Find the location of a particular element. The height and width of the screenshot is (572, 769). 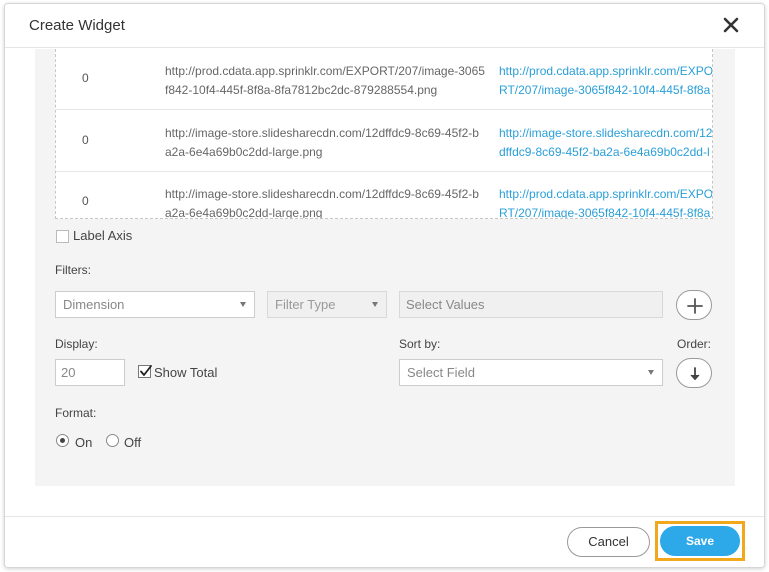

dimension-select-value: Dimension is located at coordinates (94, 304).